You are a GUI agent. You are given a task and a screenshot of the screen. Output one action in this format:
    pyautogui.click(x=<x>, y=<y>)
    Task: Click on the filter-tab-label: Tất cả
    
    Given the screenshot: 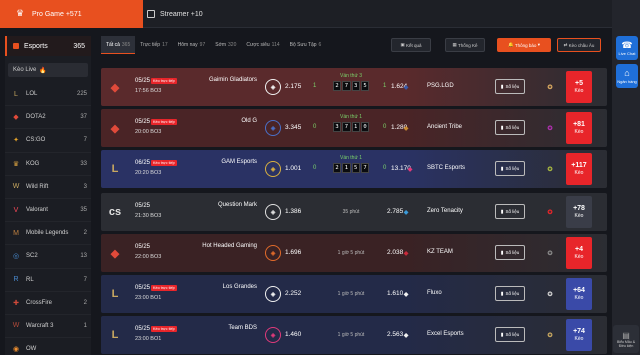 What is the action you would take?
    pyautogui.click(x=113, y=44)
    